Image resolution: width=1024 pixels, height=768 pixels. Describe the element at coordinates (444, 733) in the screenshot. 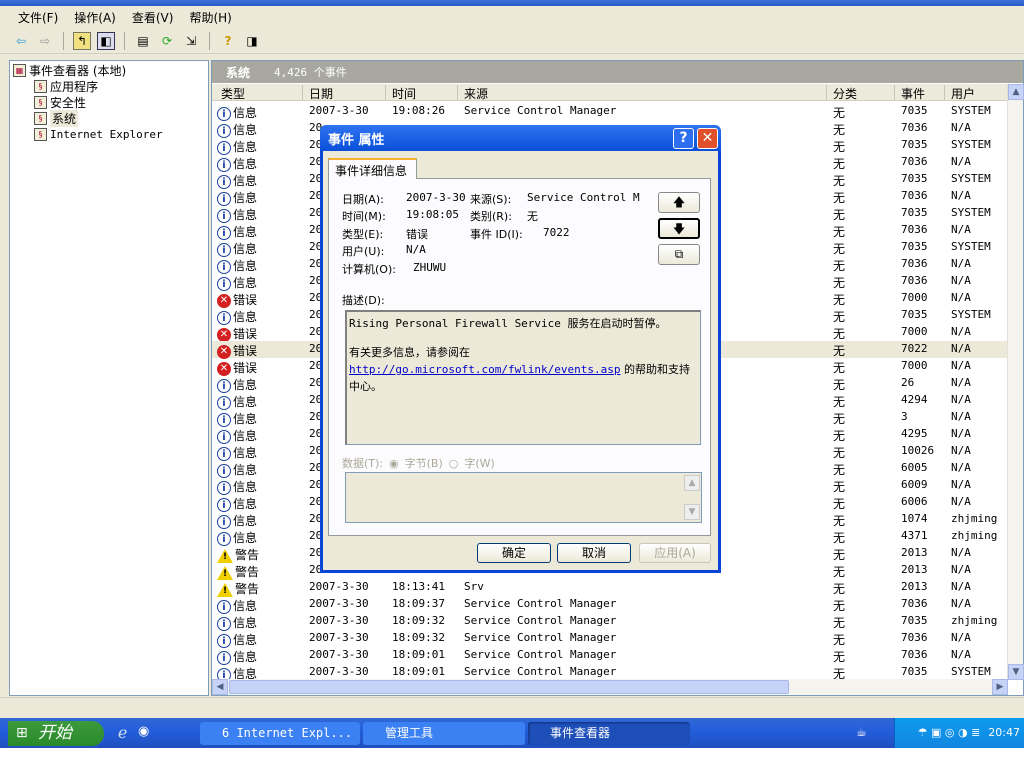

I see `task-admin-tools: 管理工具` at that location.